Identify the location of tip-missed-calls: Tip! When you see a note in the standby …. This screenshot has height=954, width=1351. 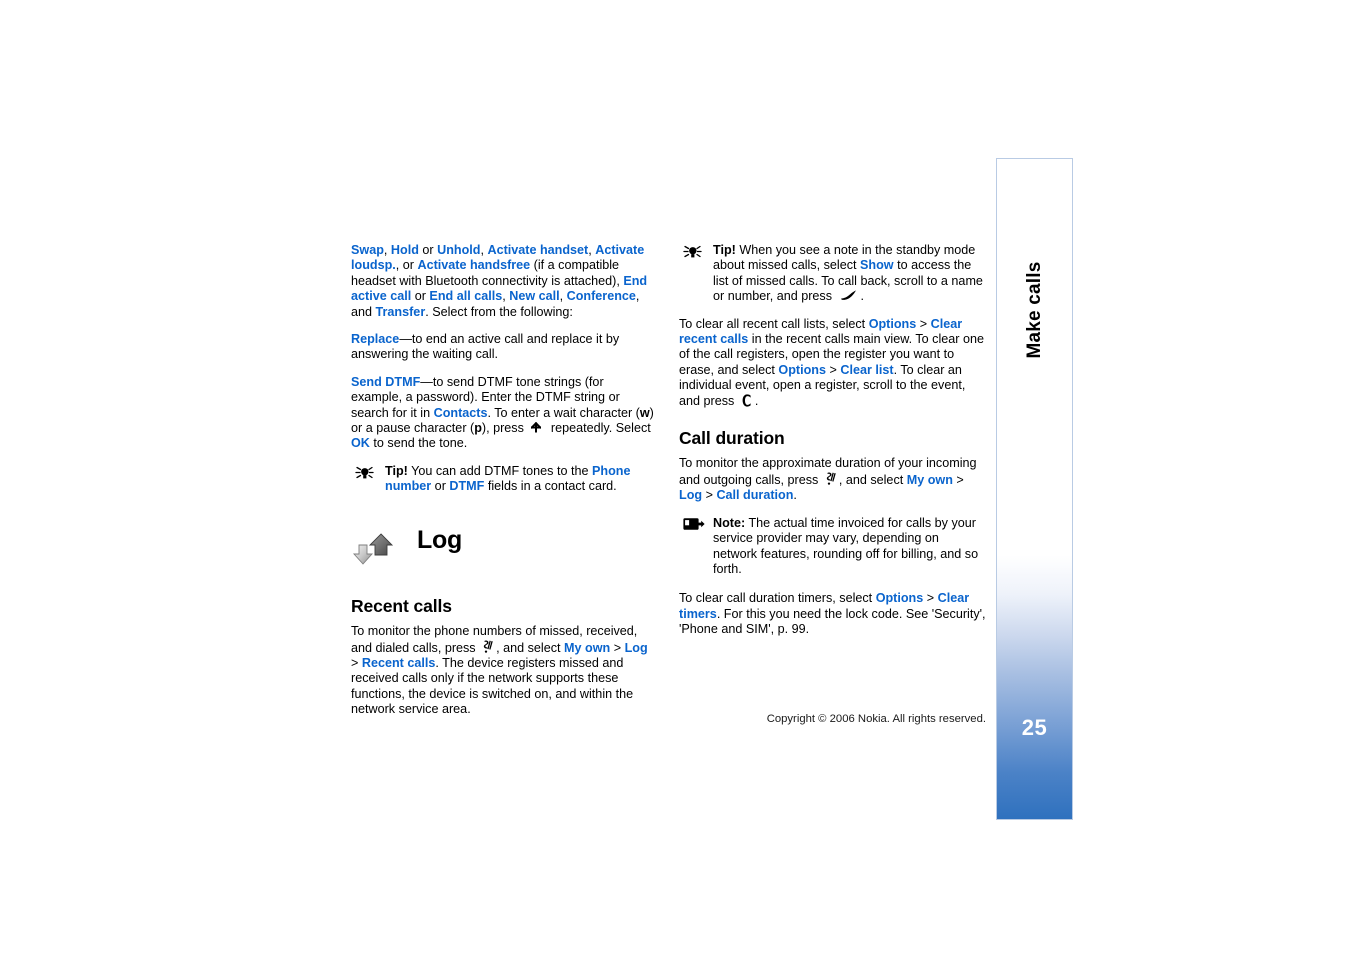
(832, 274).